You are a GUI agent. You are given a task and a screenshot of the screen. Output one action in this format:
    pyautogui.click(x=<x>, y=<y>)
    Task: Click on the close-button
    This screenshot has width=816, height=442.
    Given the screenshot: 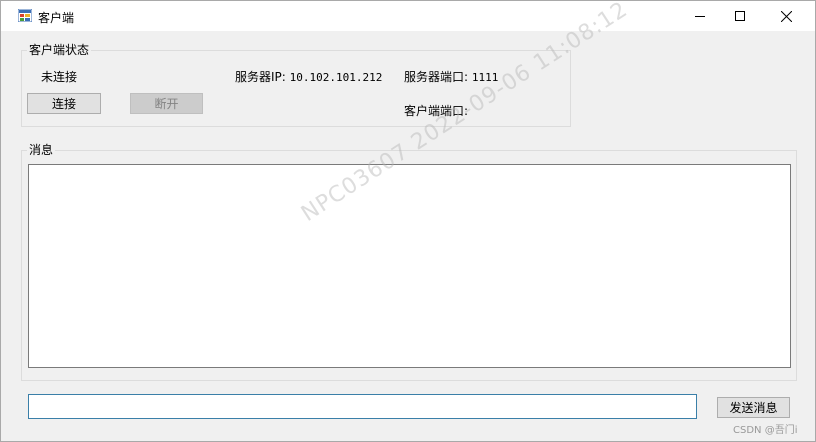 What is the action you would take?
    pyautogui.click(x=786, y=16)
    